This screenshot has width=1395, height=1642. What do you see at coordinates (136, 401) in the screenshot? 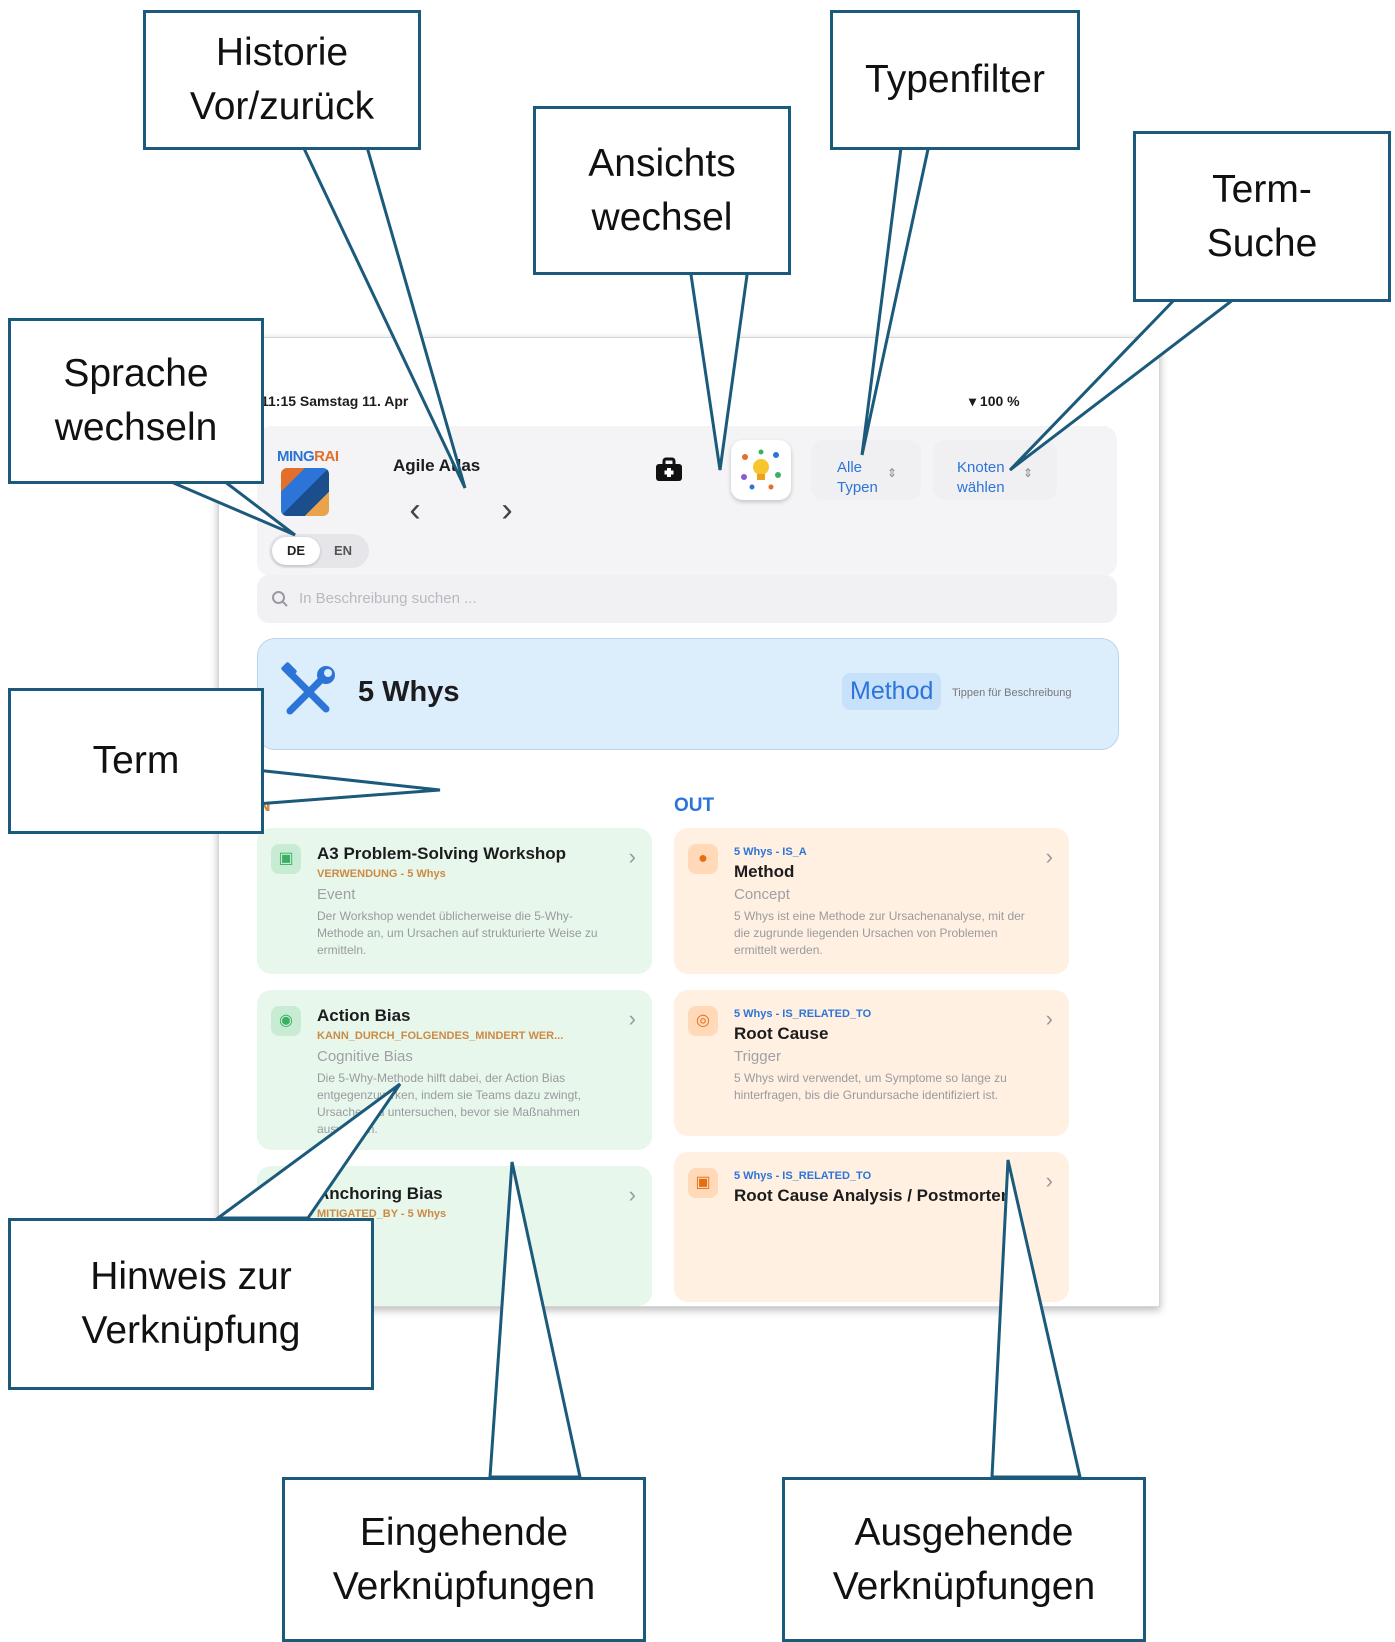
I see `callout-language: Sprache wechseln` at bounding box center [136, 401].